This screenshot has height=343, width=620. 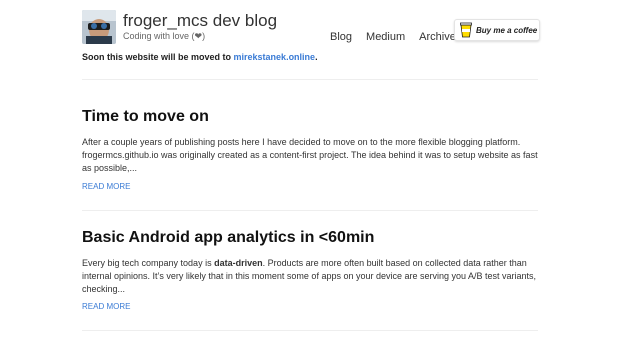 What do you see at coordinates (164, 36) in the screenshot?
I see `site-subtitle: Coding with love (❤)` at bounding box center [164, 36].